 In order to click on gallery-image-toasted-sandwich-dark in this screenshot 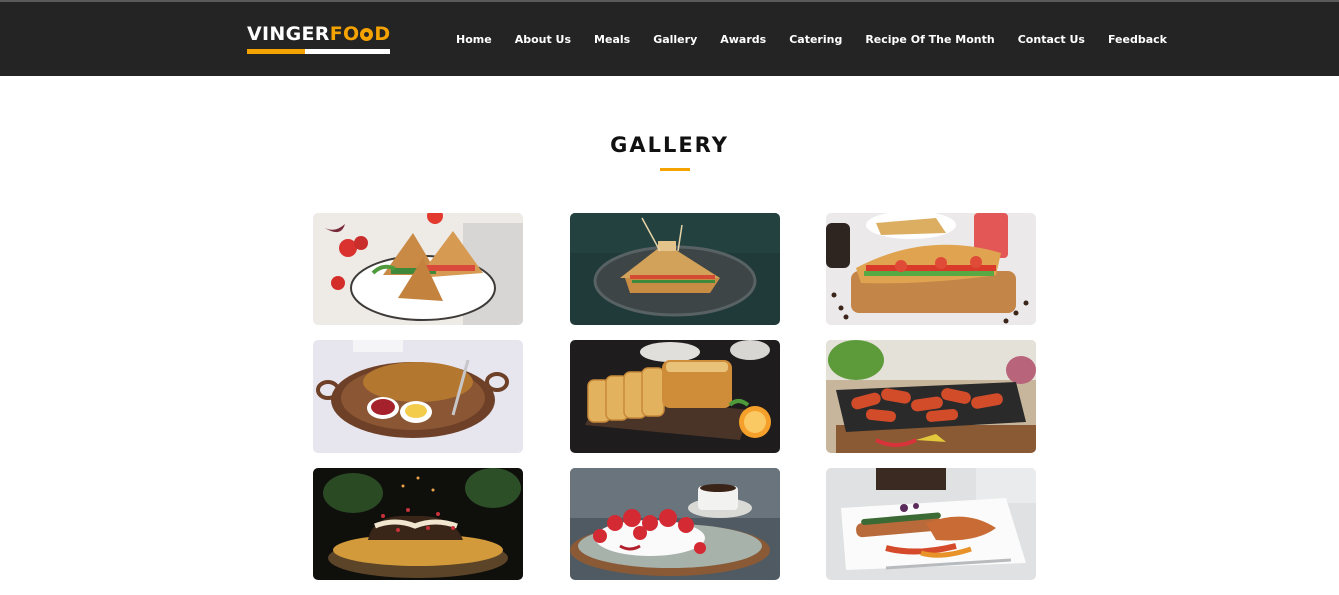, I will do `click(675, 269)`.